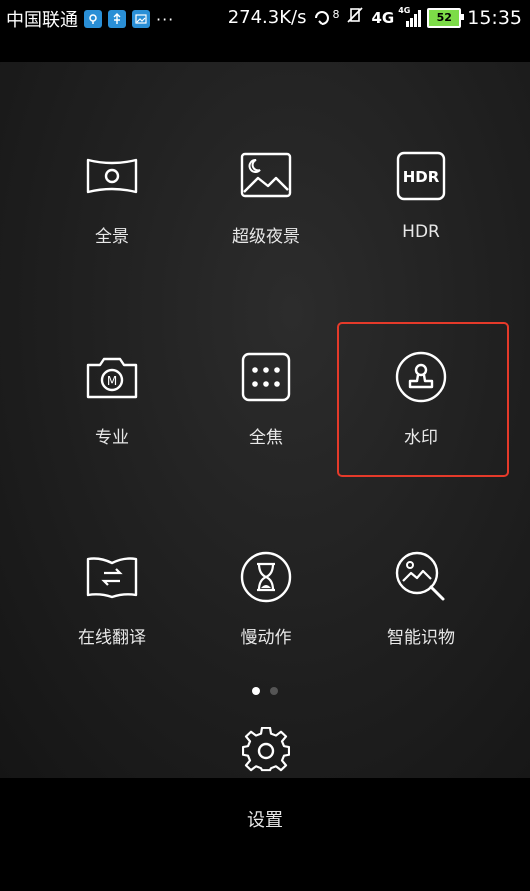 Image resolution: width=530 pixels, height=891 pixels. Describe the element at coordinates (266, 438) in the screenshot. I see `mode-label: 全焦` at that location.